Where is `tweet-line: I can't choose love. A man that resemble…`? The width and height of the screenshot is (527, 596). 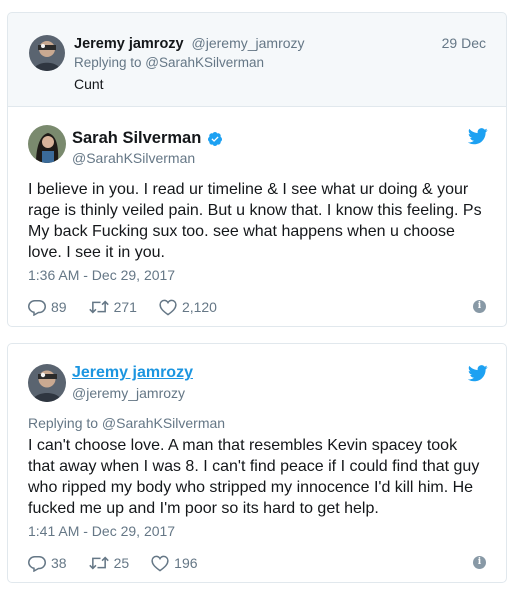 tweet-line: I can't choose love. A man that resemble… is located at coordinates (243, 445).